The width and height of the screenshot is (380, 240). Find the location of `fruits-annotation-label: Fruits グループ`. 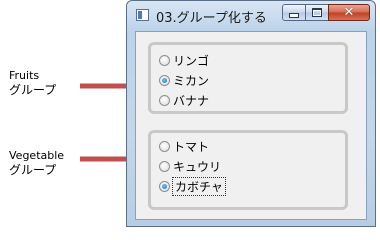

fruits-annotation-label: Fruits グループ is located at coordinates (32, 83).